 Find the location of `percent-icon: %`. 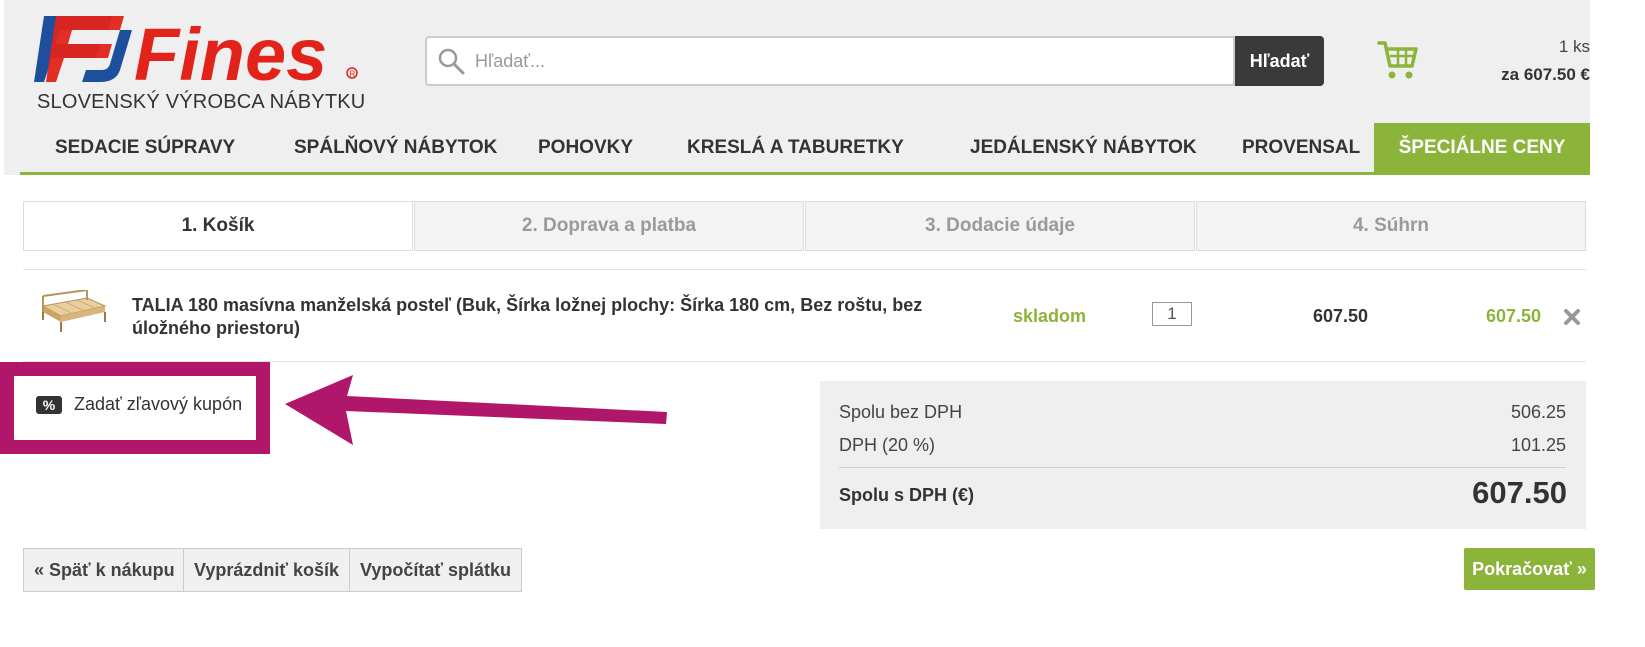

percent-icon: % is located at coordinates (49, 405).